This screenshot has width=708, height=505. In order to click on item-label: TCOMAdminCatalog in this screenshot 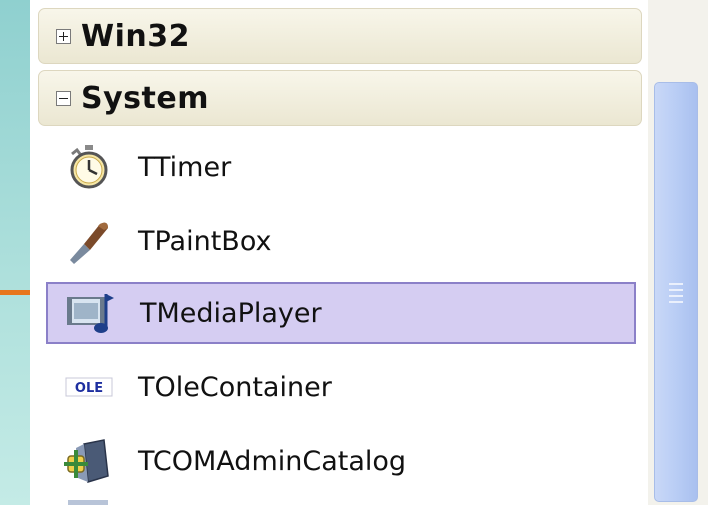, I will do `click(272, 461)`.